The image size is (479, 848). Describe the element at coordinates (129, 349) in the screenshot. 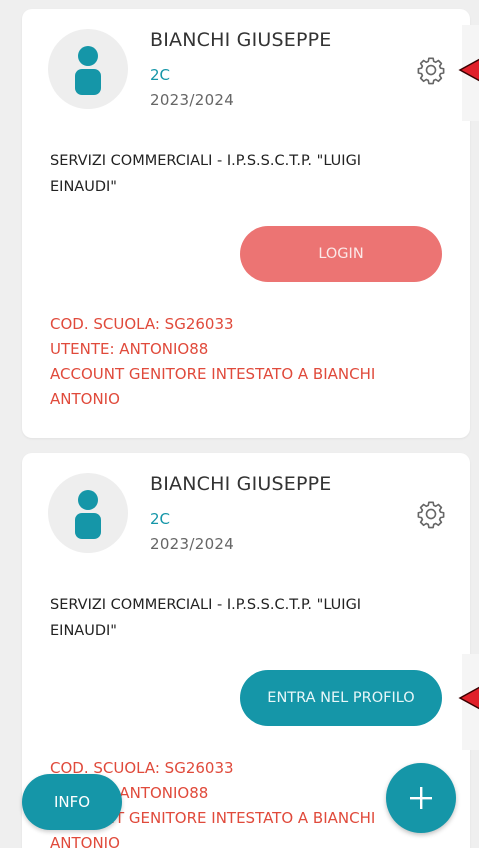

I see `username: UTENTE: ANTONIO88` at that location.